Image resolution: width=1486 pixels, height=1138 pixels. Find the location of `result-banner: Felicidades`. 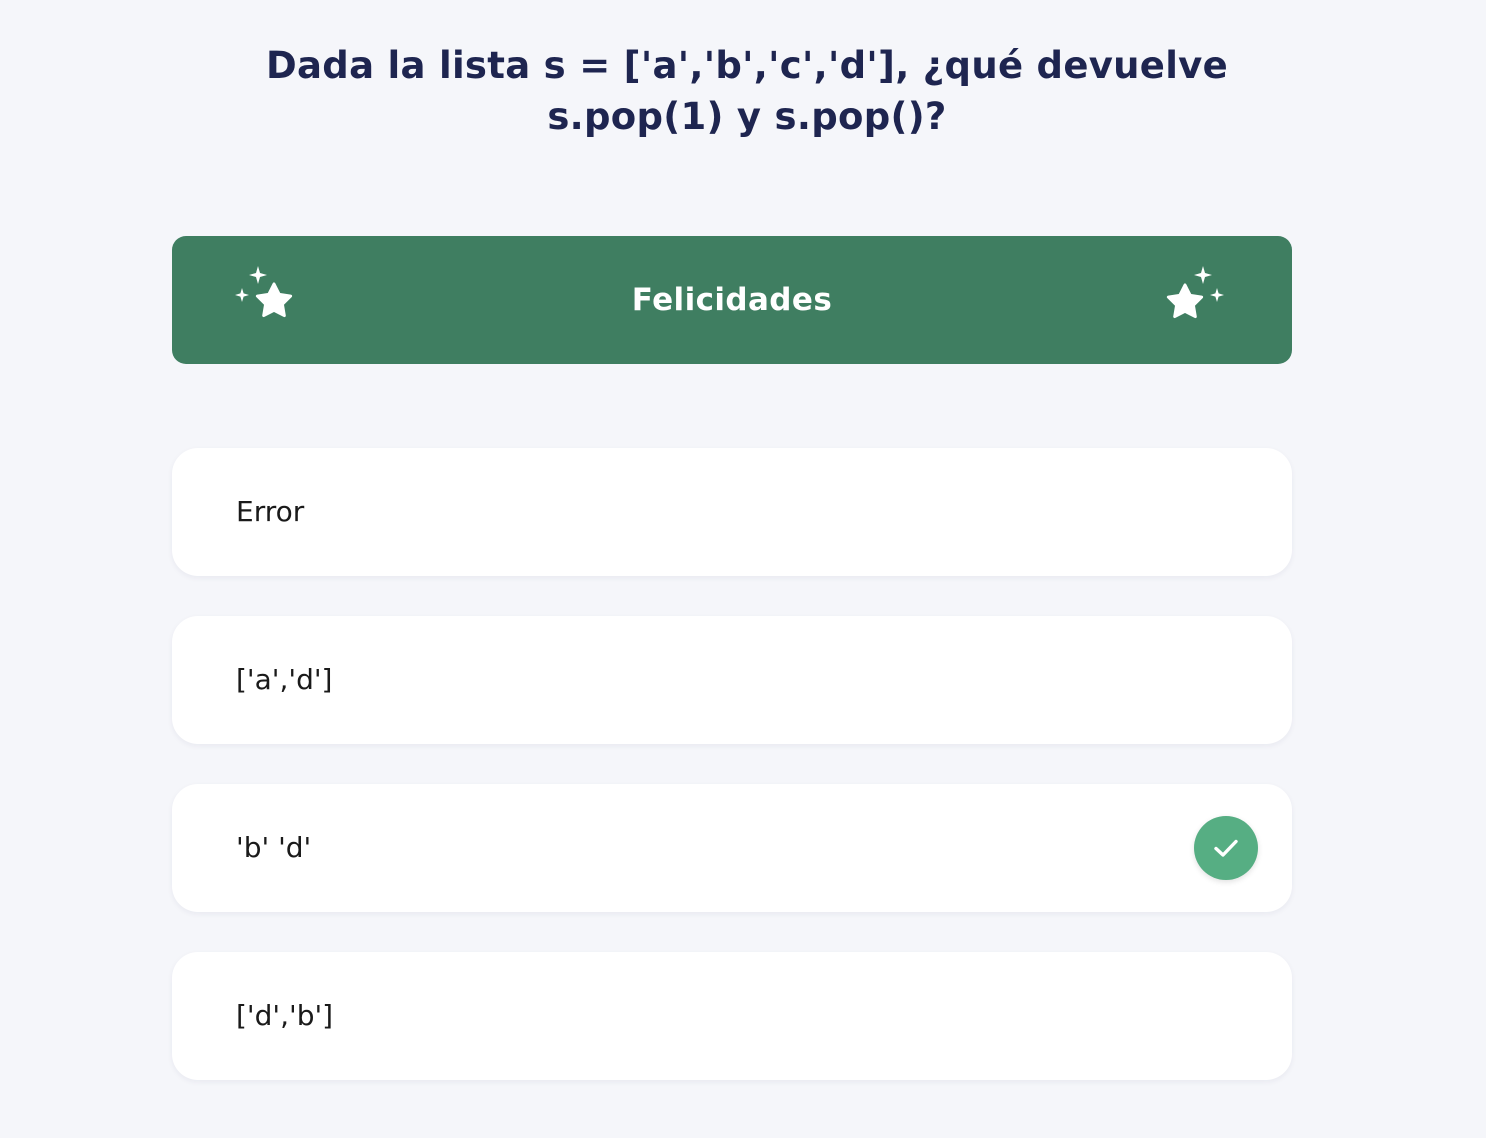

result-banner: Felicidades is located at coordinates (732, 300).